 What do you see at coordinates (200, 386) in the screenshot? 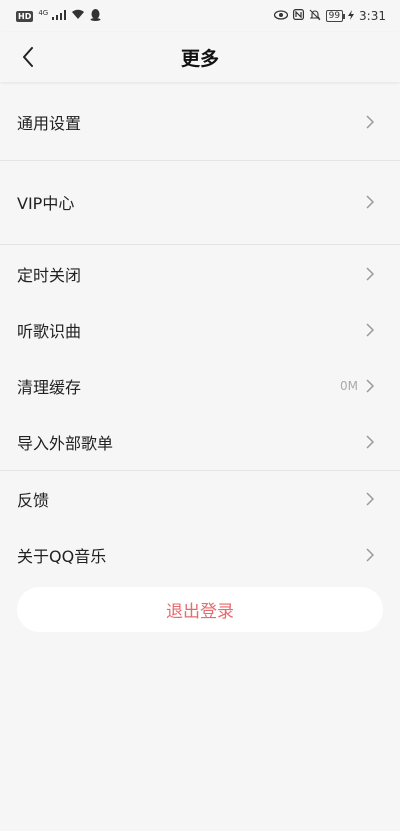
I see `menu-item-clear-cache: 清理缓存 0M` at bounding box center [200, 386].